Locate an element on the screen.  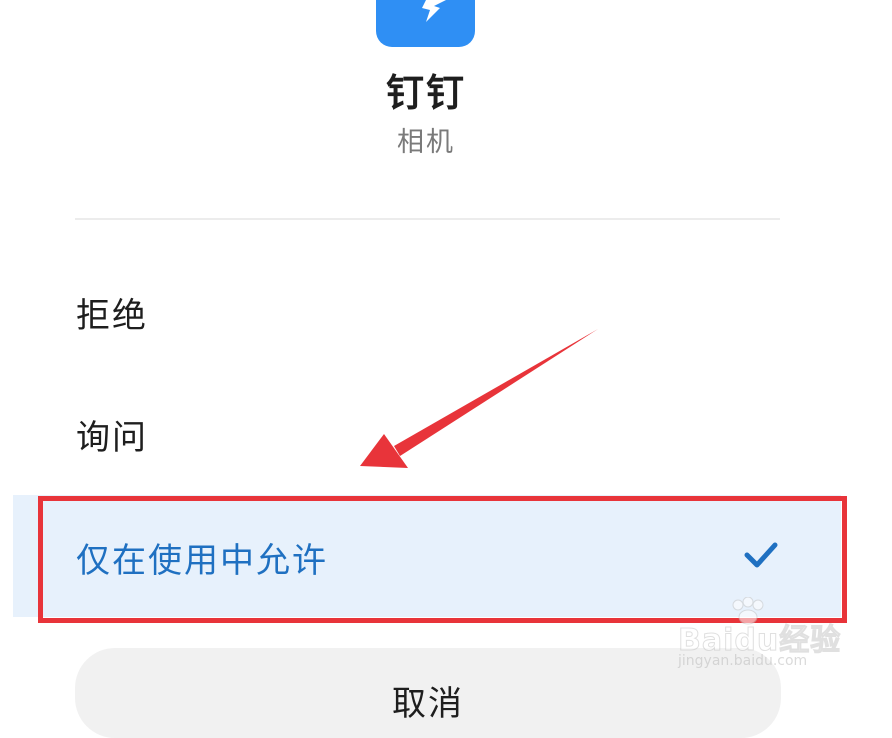
cancel-button: 取消 is located at coordinates (428, 693).